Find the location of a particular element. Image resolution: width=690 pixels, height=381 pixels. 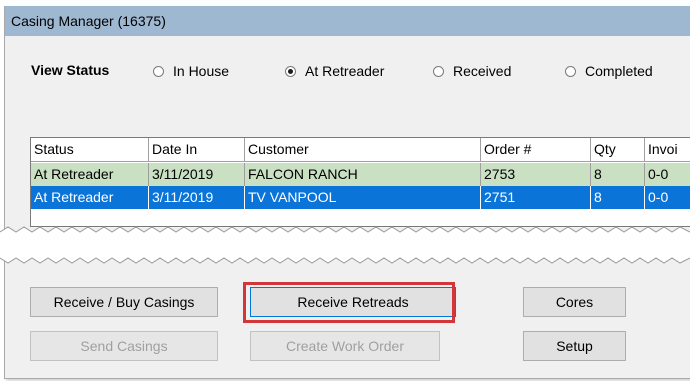

receive-buy-casings-button: Receive / Buy Casings is located at coordinates (124, 302).